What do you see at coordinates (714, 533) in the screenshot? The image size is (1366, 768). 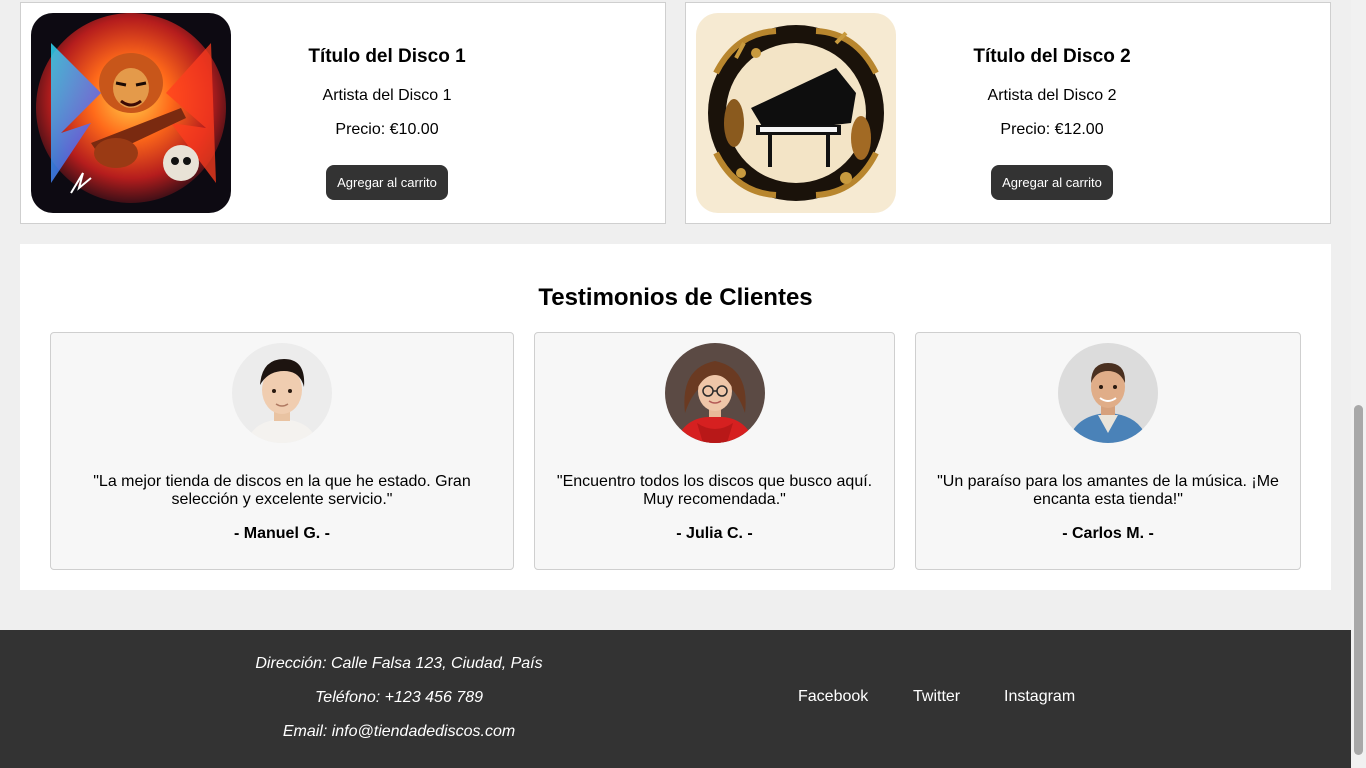 I see `testimonial-author: - Julia C. -` at bounding box center [714, 533].